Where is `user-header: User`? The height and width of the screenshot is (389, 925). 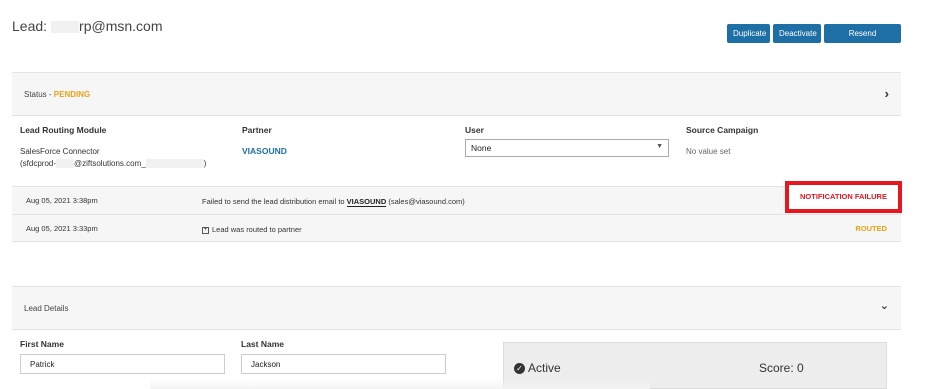
user-header: User is located at coordinates (474, 130).